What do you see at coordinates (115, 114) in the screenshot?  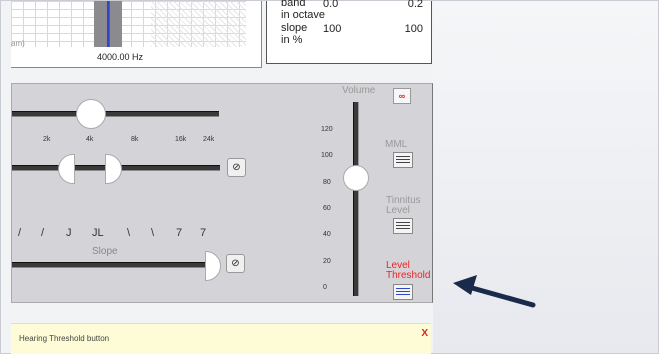 I see `frequency-slider-track` at bounding box center [115, 114].